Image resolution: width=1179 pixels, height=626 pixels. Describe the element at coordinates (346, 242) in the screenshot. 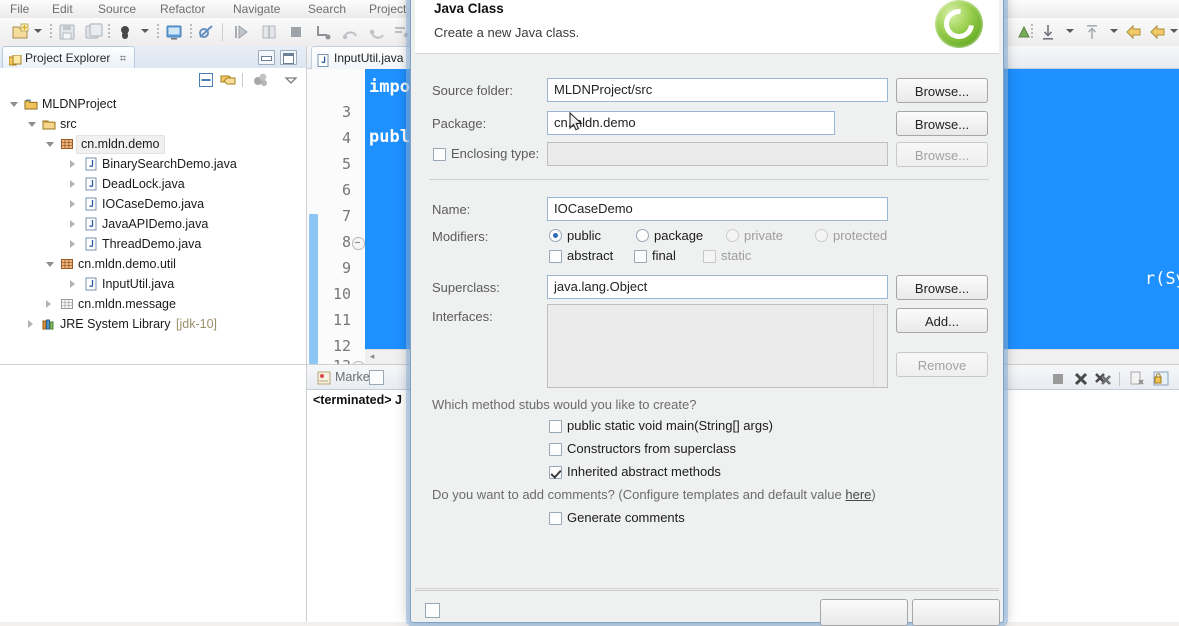

I see `line-number: 8` at that location.